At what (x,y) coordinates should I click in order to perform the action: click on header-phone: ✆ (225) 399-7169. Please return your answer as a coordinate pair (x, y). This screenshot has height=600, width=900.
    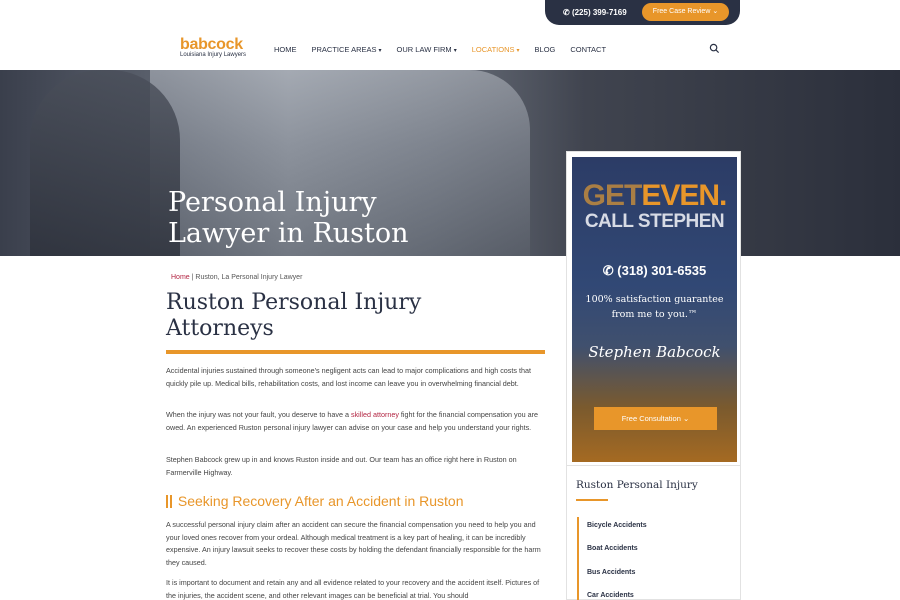
    Looking at the image, I should click on (595, 12).